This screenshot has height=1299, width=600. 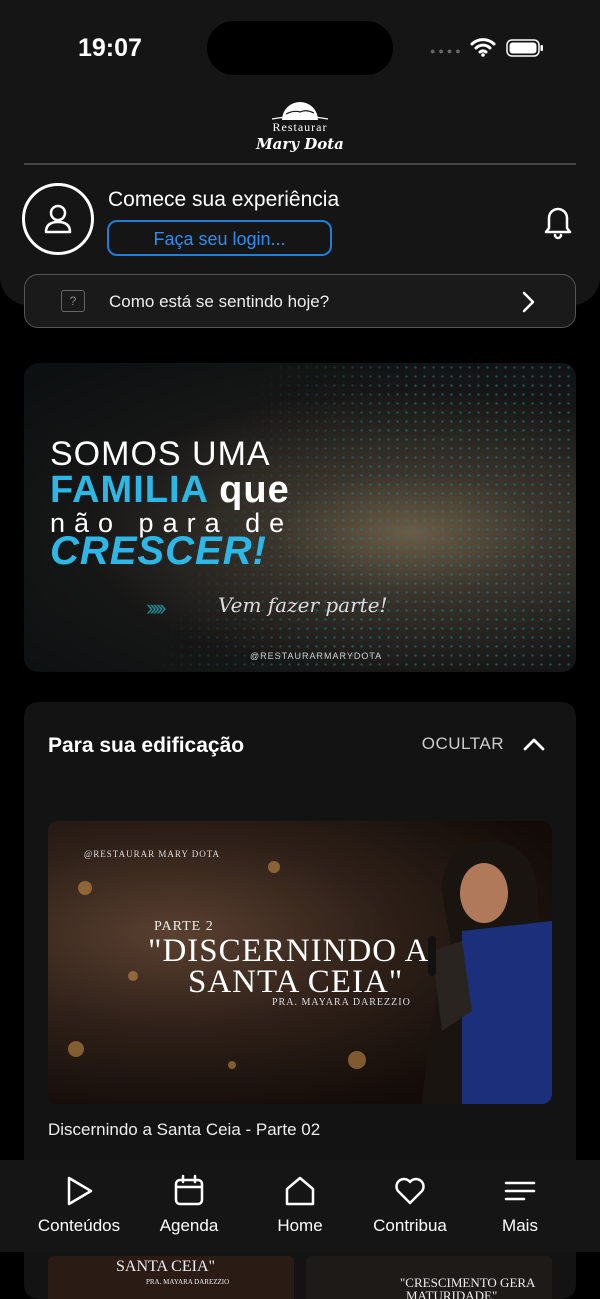 What do you see at coordinates (300, 48) in the screenshot?
I see `dynamic-island` at bounding box center [300, 48].